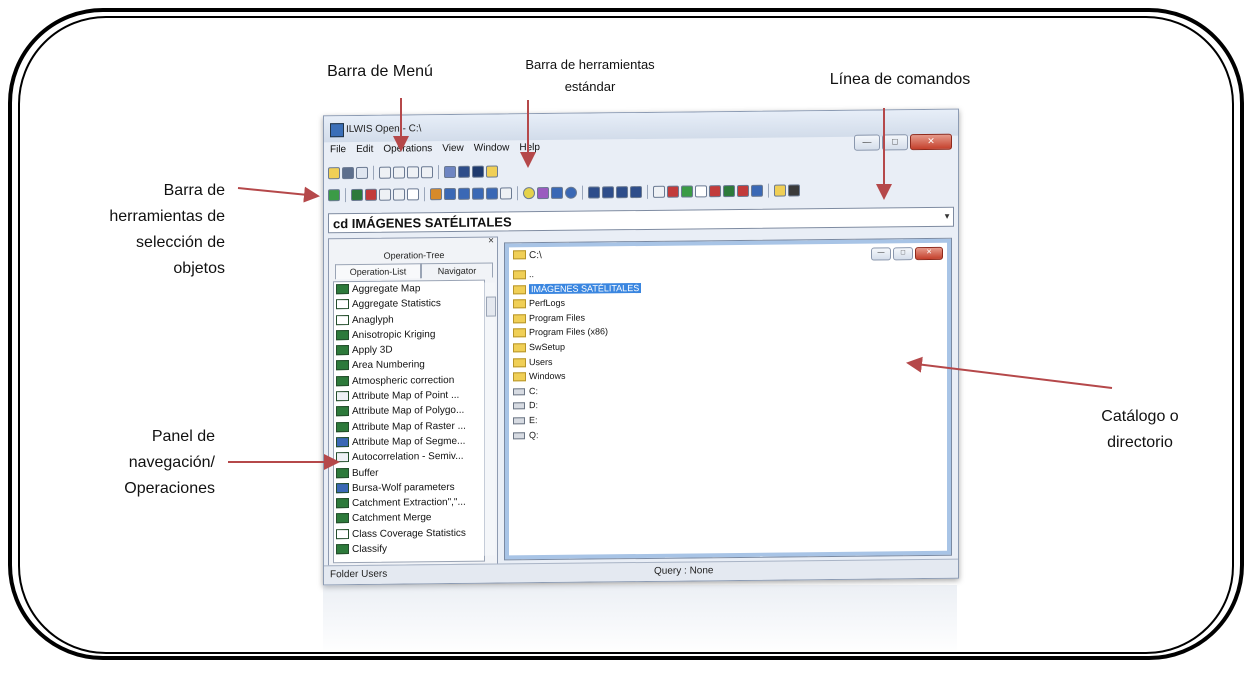 The image size is (1257, 675). Describe the element at coordinates (1009, 372) in the screenshot. I see `arrow-catalog` at that location.